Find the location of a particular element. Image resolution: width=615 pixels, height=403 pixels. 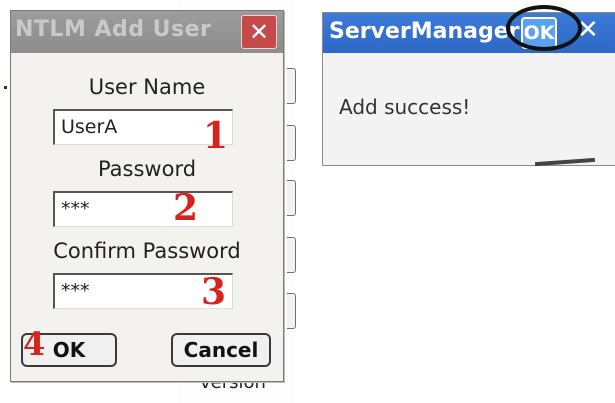

step-marker-3: 3 is located at coordinates (214, 292).